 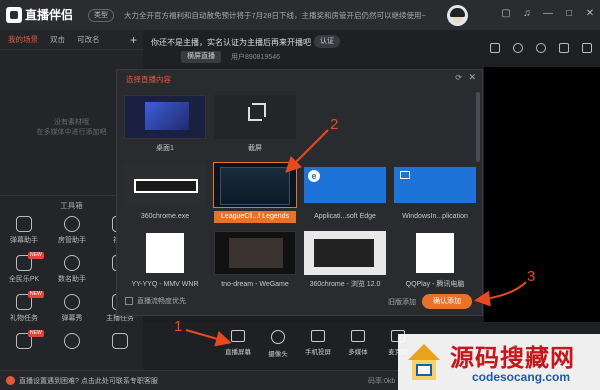 I want to click on source-card: 360chrome.exe, so click(x=165, y=194).